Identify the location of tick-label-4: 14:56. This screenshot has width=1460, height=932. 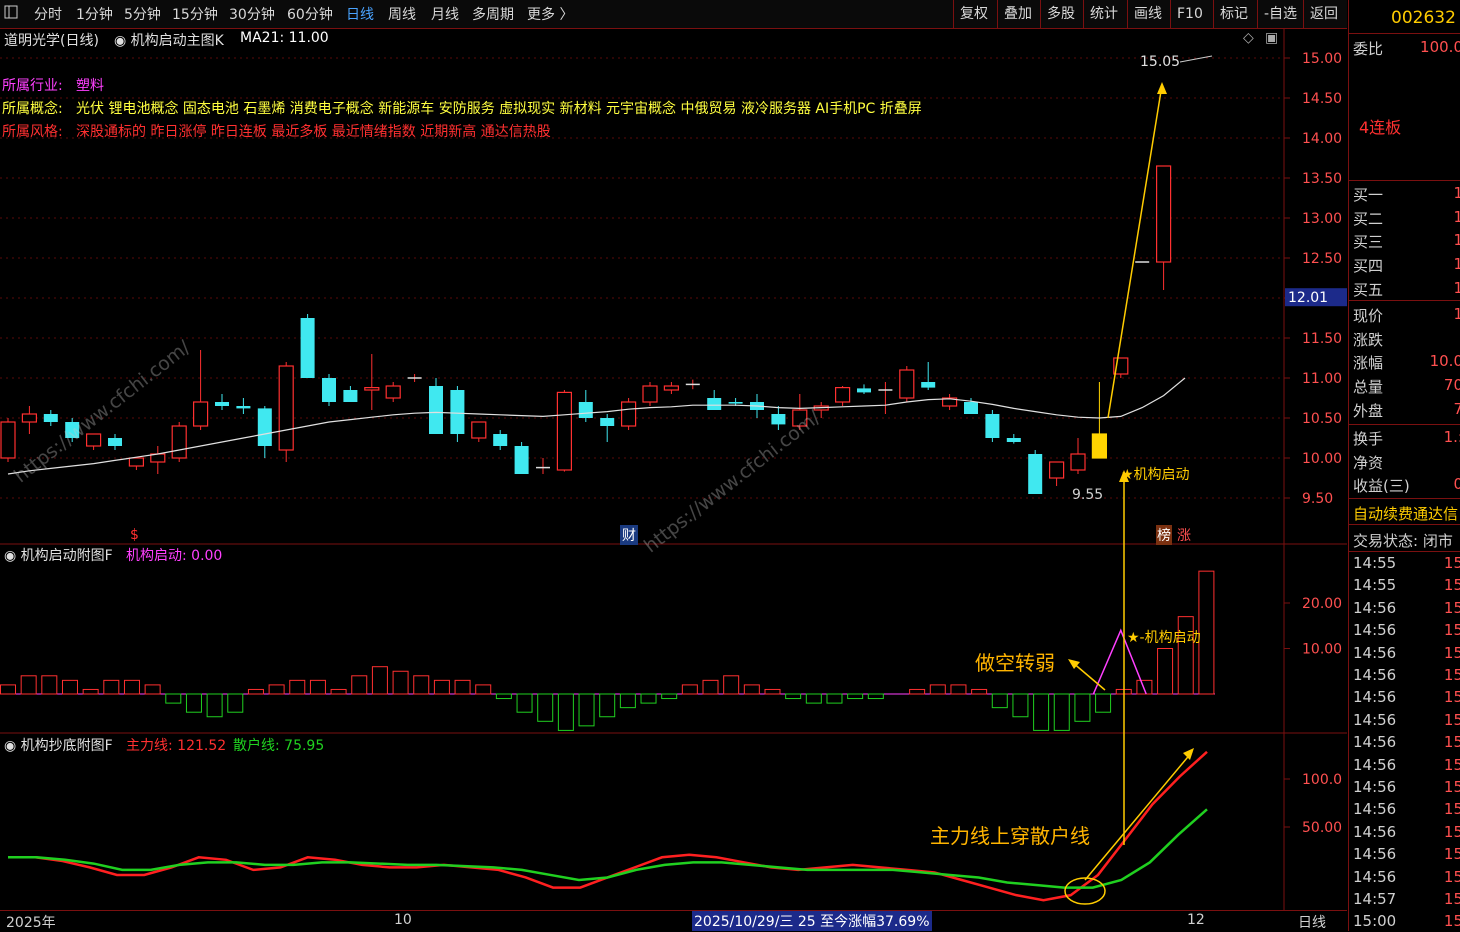
(1375, 652).